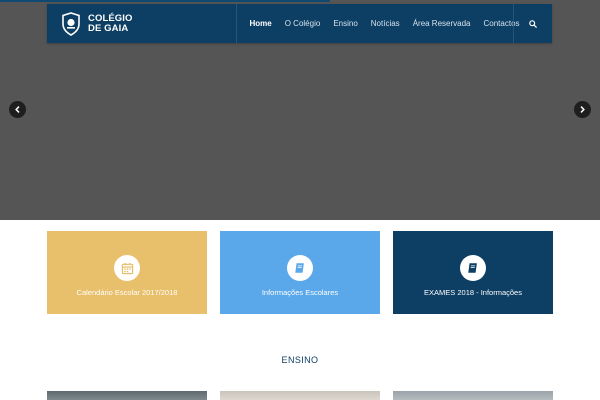  I want to click on tile-calendario-escolar: Calendário Escolar 2017/2018, so click(127, 272).